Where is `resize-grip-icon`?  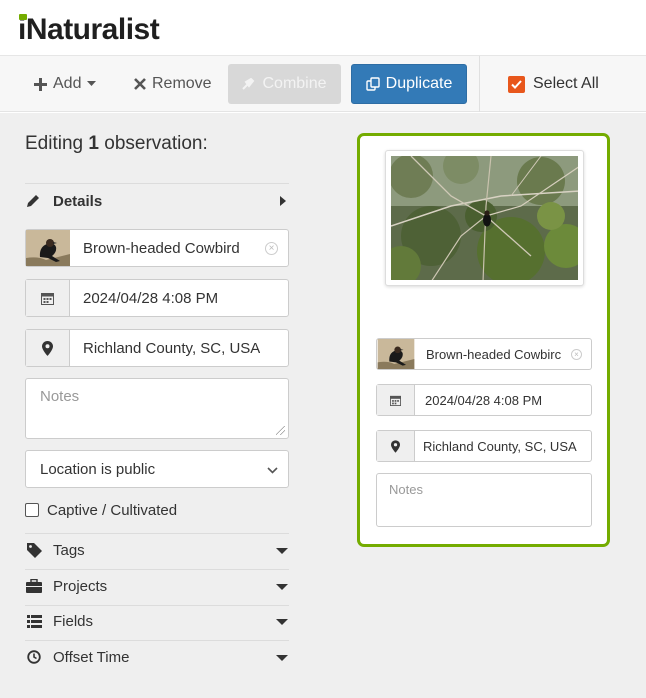 resize-grip-icon is located at coordinates (280, 430).